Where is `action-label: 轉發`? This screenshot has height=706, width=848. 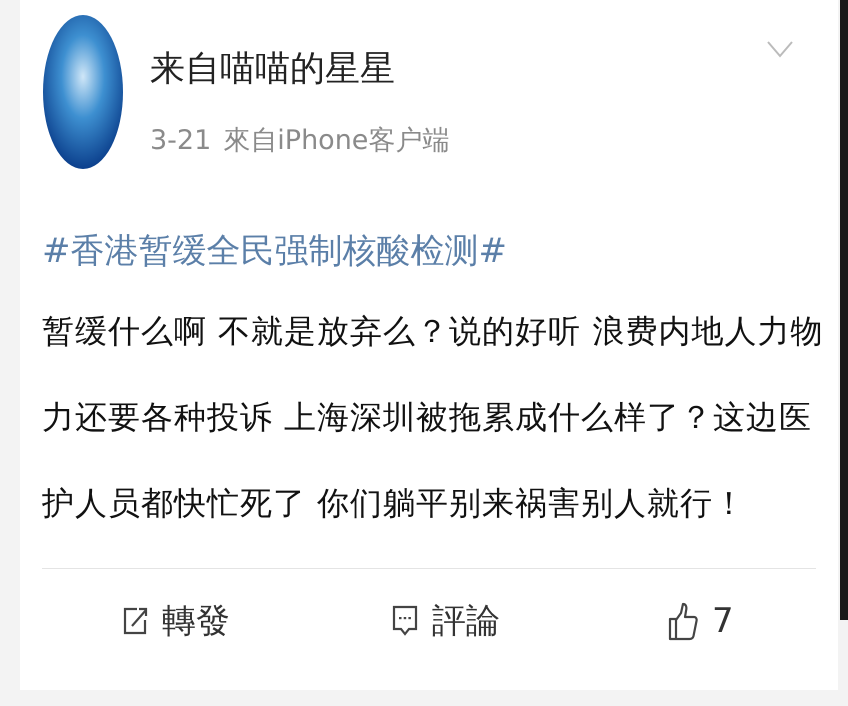 action-label: 轉發 is located at coordinates (196, 621).